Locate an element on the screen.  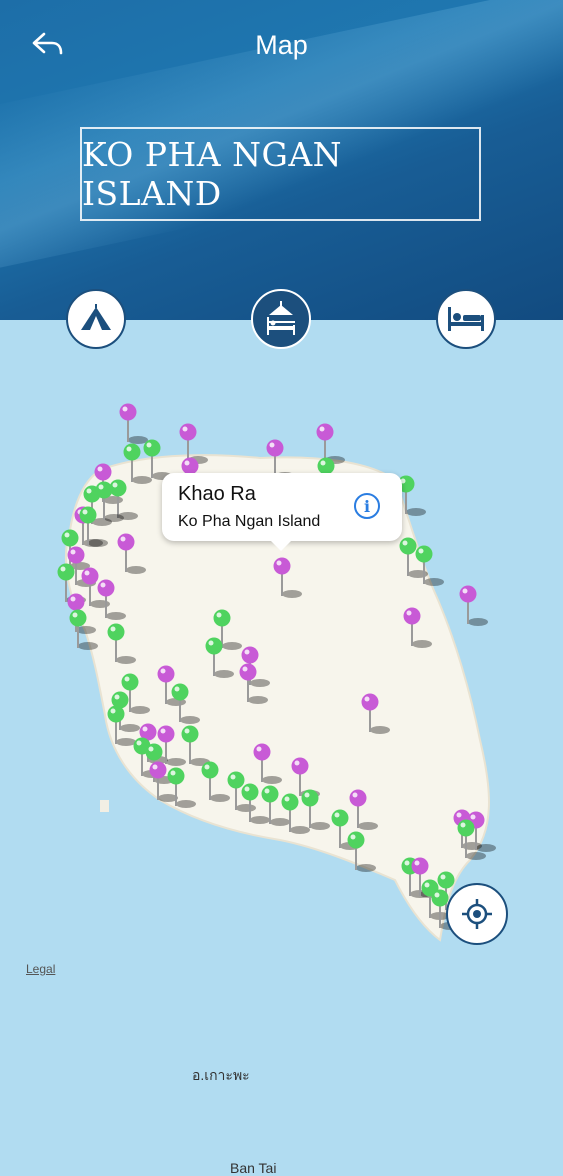
destination-banner: KO PHA NGAN ISLAND is located at coordinates (280, 174).